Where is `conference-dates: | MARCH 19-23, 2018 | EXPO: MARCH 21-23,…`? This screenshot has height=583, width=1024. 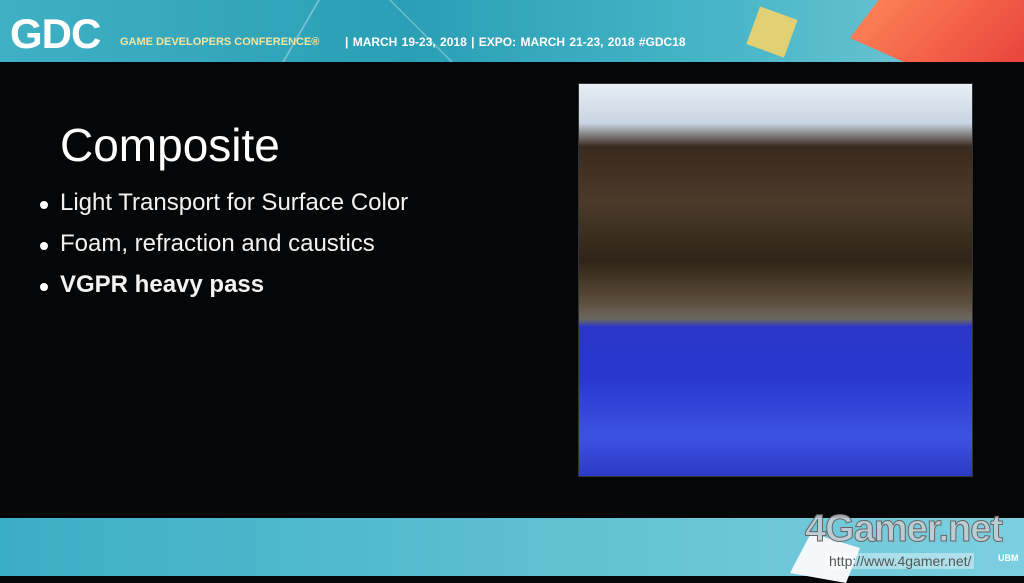 conference-dates: | MARCH 19-23, 2018 | EXPO: MARCH 21-23,… is located at coordinates (515, 42).